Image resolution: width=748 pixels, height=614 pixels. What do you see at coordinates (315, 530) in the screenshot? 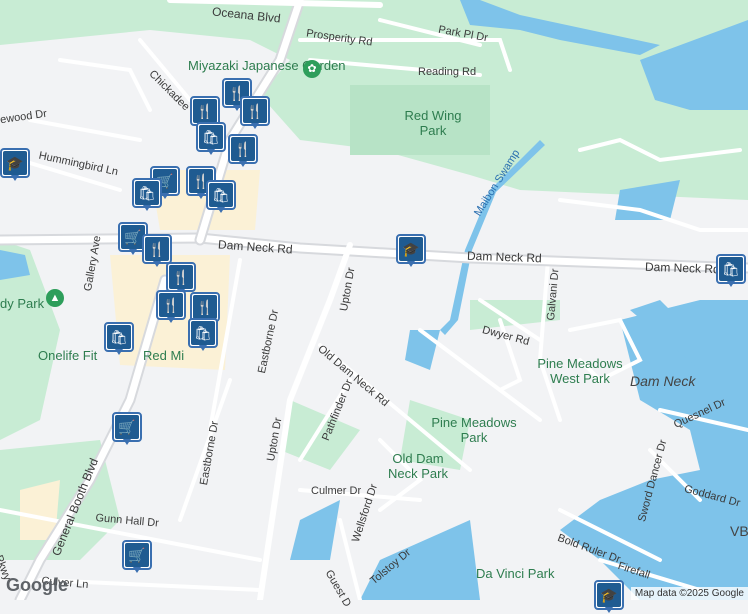
I see `pond-sw` at bounding box center [315, 530].